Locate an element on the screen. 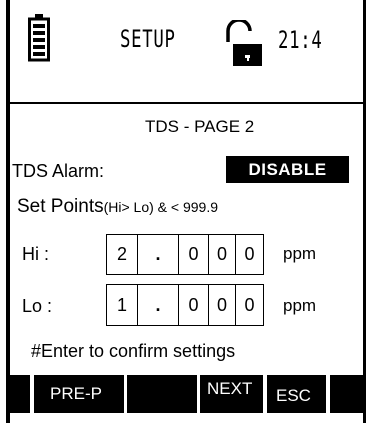  page-title: TDS - PAGE 2 is located at coordinates (200, 126).